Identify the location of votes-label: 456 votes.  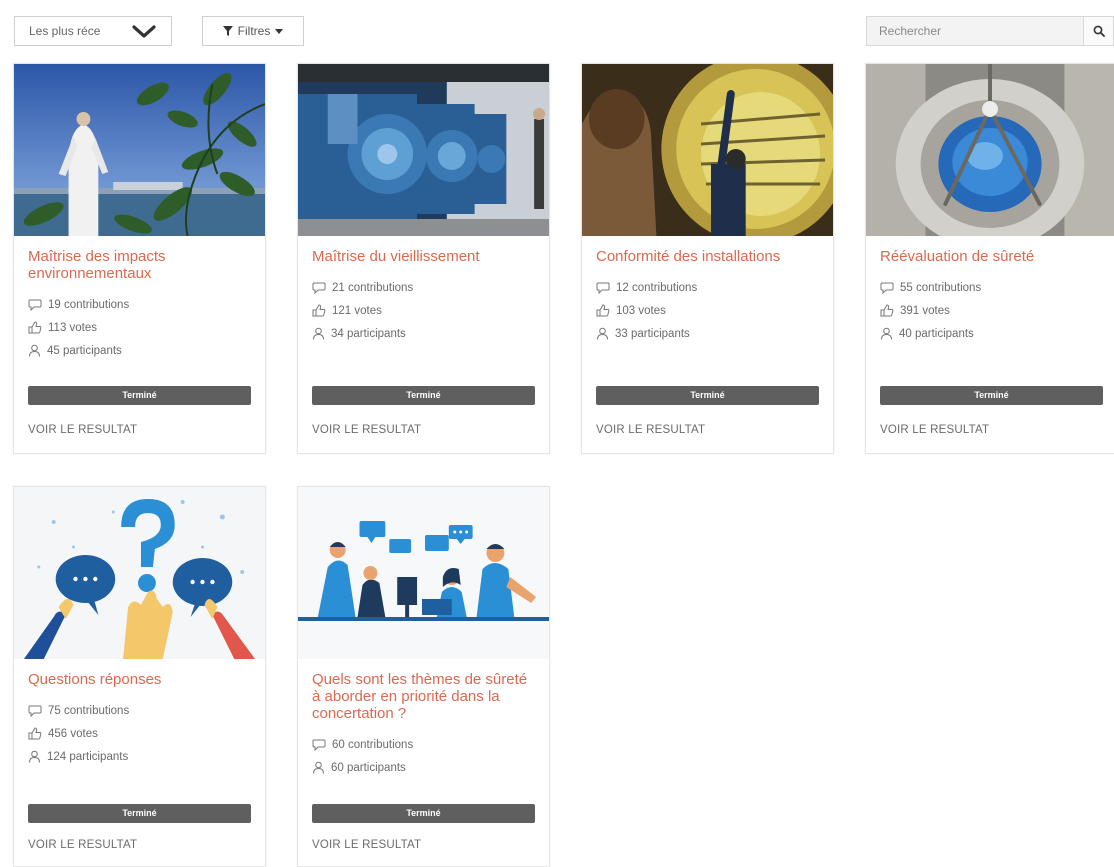
(73, 733).